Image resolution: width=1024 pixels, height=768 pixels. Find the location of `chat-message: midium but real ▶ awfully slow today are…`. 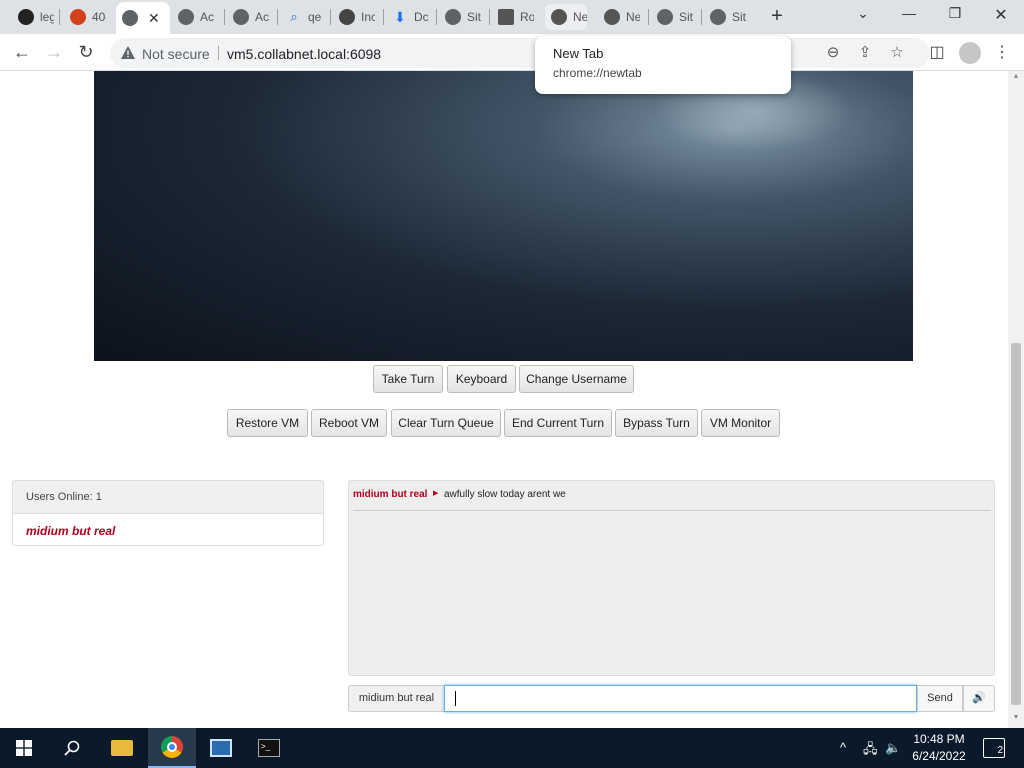

chat-message: midium but real ▶ awfully slow today are… is located at coordinates (672, 500).